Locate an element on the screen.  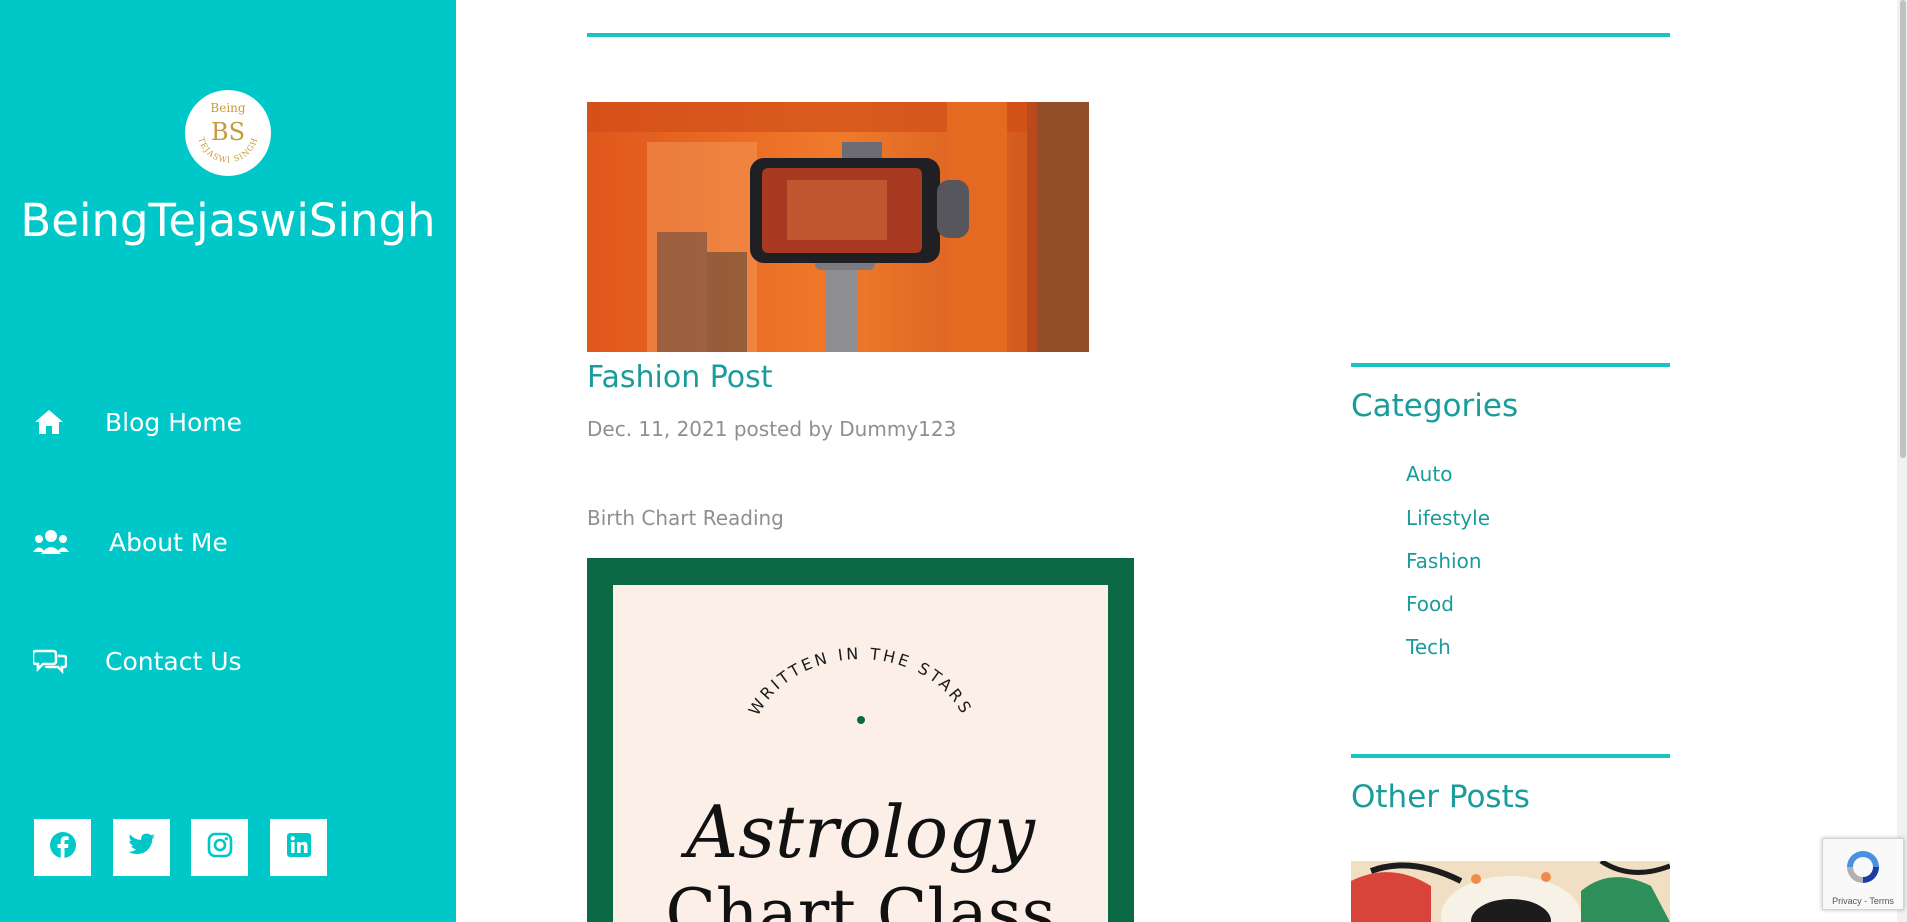
site-logo: Being BS TEJASWI SINGH is located at coordinates (228, 133).